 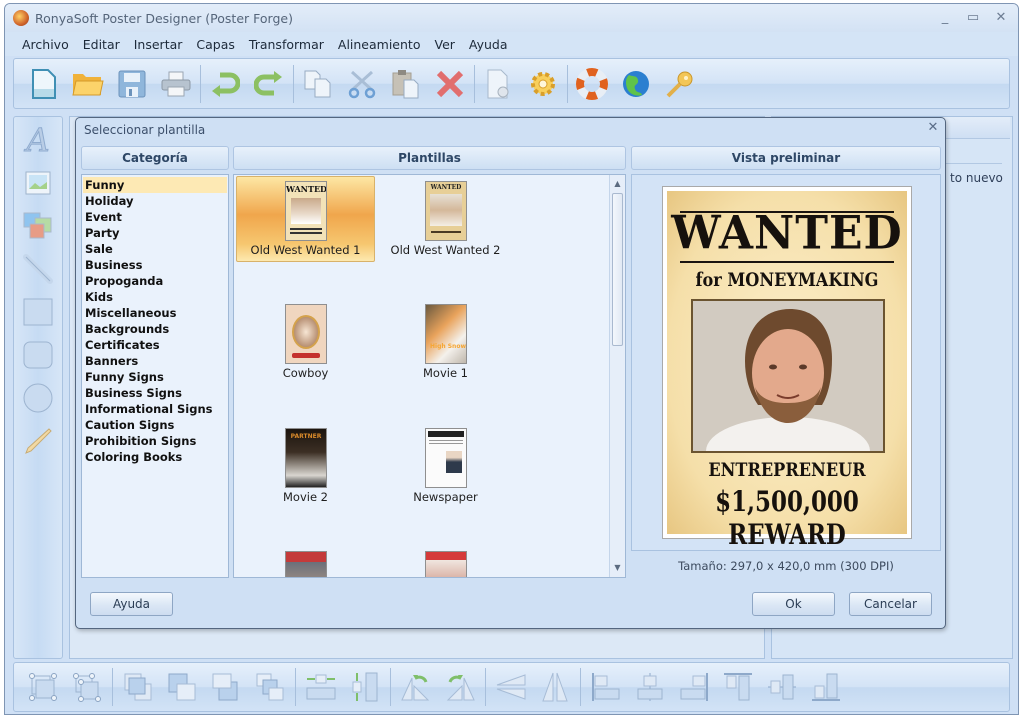 I want to click on printer-icon, so click(x=176, y=83).